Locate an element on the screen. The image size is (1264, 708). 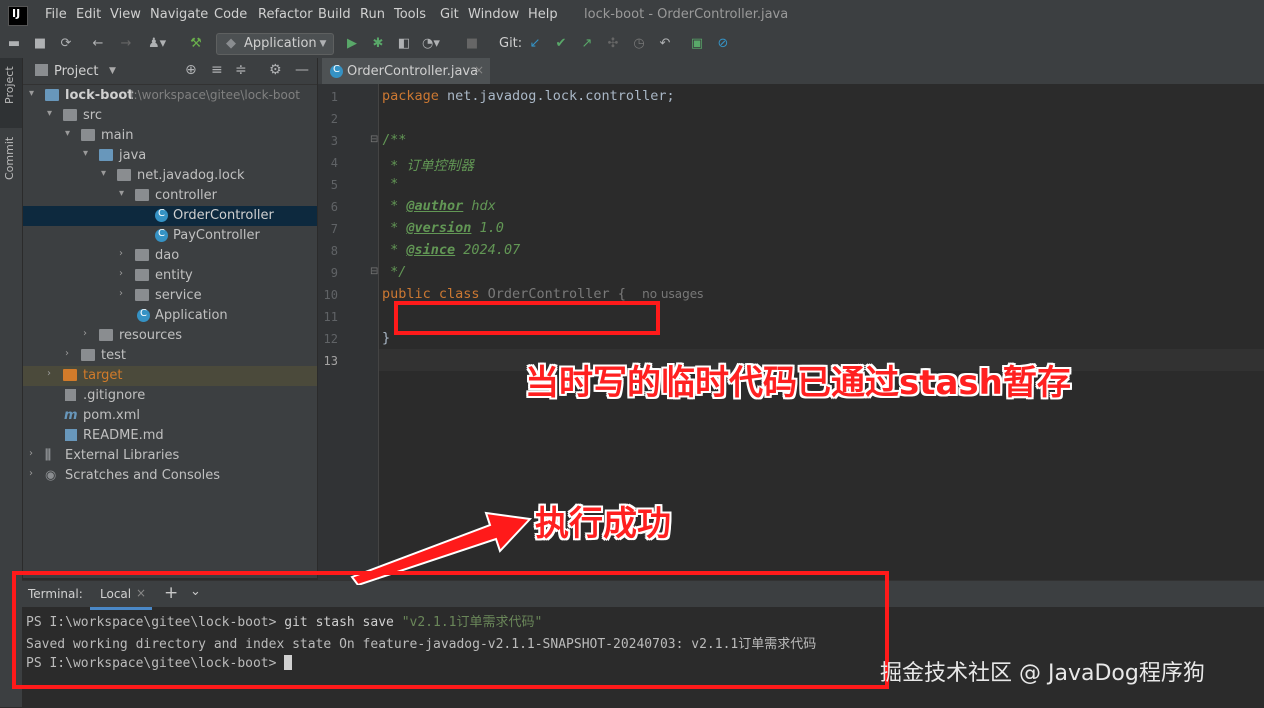
usages-hint: no usages is located at coordinates (673, 294).